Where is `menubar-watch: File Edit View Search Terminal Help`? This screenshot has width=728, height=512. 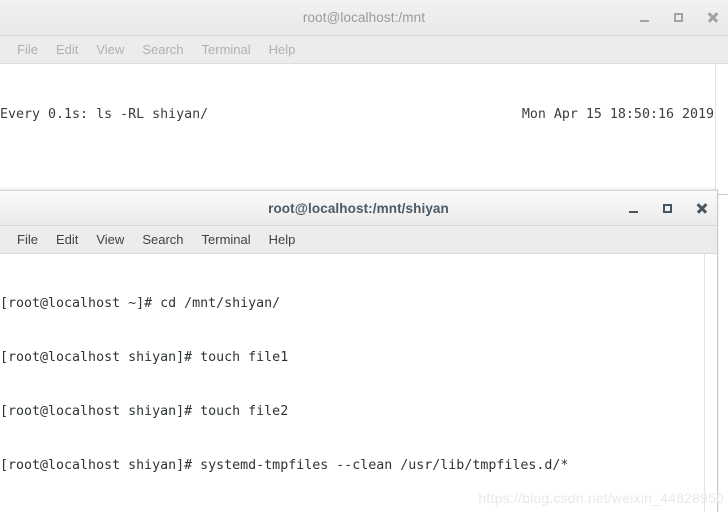 menubar-watch: File Edit View Search Terminal Help is located at coordinates (364, 50).